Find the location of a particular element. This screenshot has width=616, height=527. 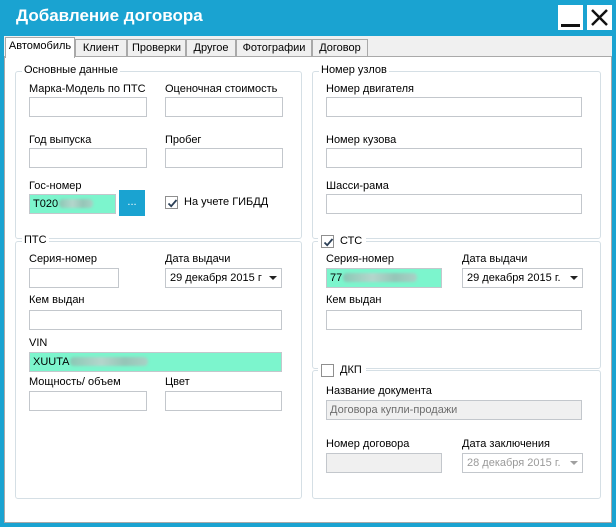

close-button is located at coordinates (599, 17).